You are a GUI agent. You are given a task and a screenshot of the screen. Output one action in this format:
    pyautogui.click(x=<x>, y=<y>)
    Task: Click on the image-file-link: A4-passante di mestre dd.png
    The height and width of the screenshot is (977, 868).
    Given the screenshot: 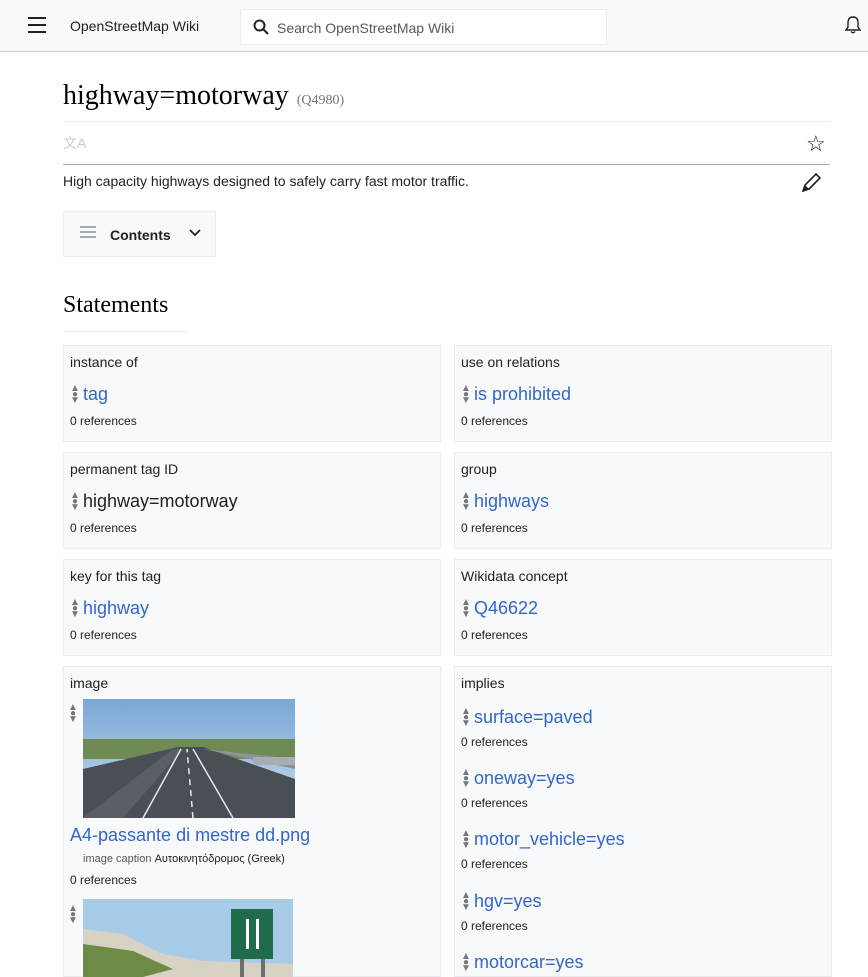 What is the action you would take?
    pyautogui.click(x=190, y=835)
    